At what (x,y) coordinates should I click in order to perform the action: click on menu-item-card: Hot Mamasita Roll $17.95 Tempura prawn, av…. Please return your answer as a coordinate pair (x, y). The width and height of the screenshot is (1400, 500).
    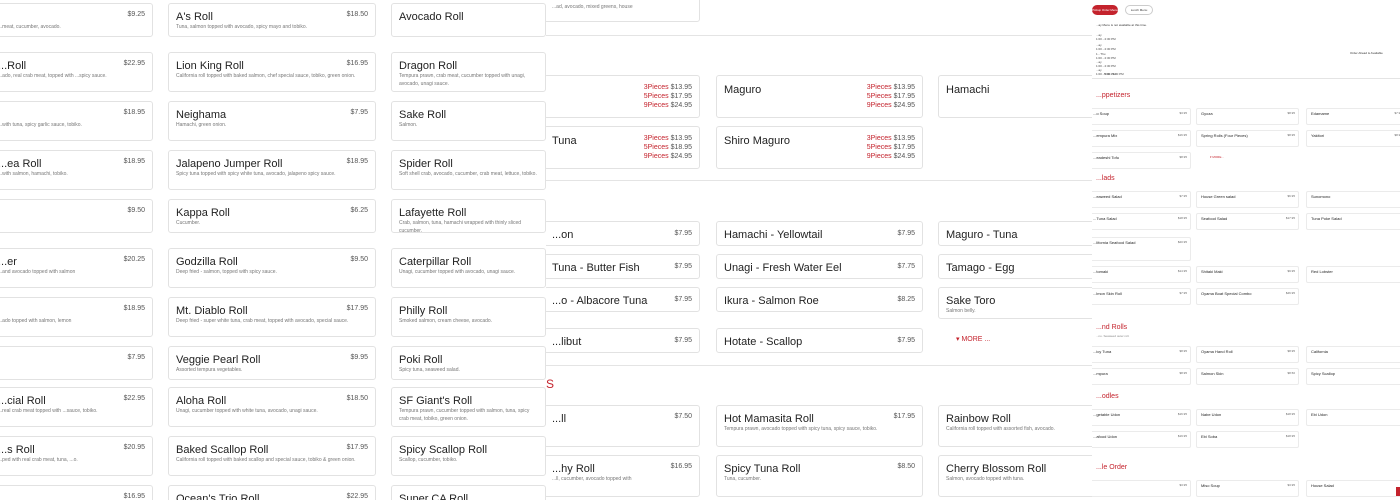
    Looking at the image, I should click on (819, 426).